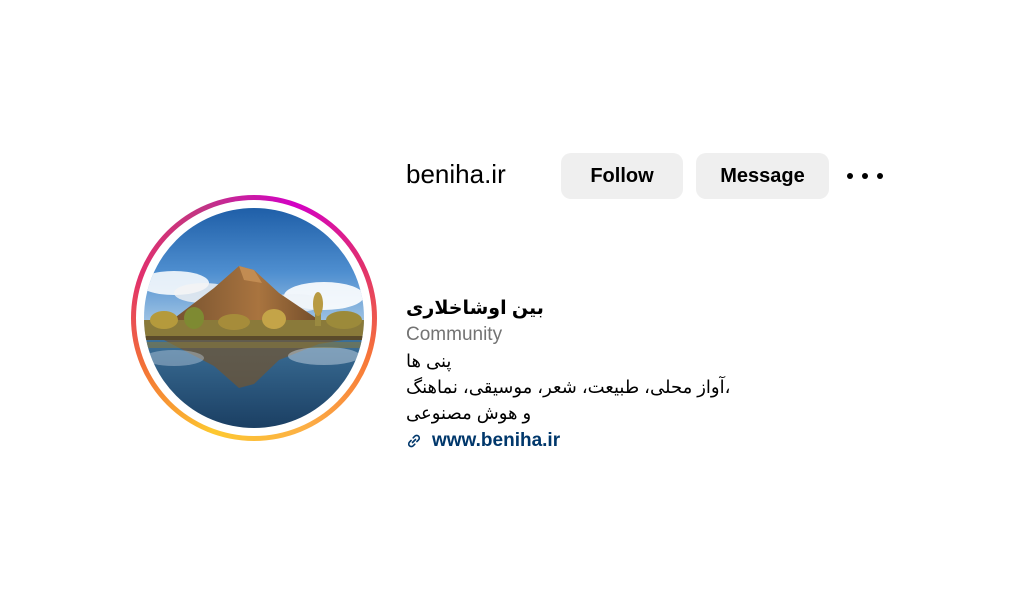  I want to click on link-icon, so click(414, 441).